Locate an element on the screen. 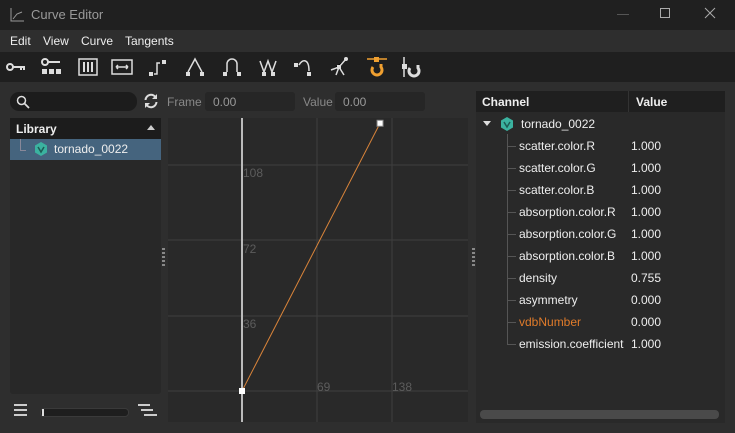 The height and width of the screenshot is (433, 735). channel-name: emission.coefficient is located at coordinates (571, 344).